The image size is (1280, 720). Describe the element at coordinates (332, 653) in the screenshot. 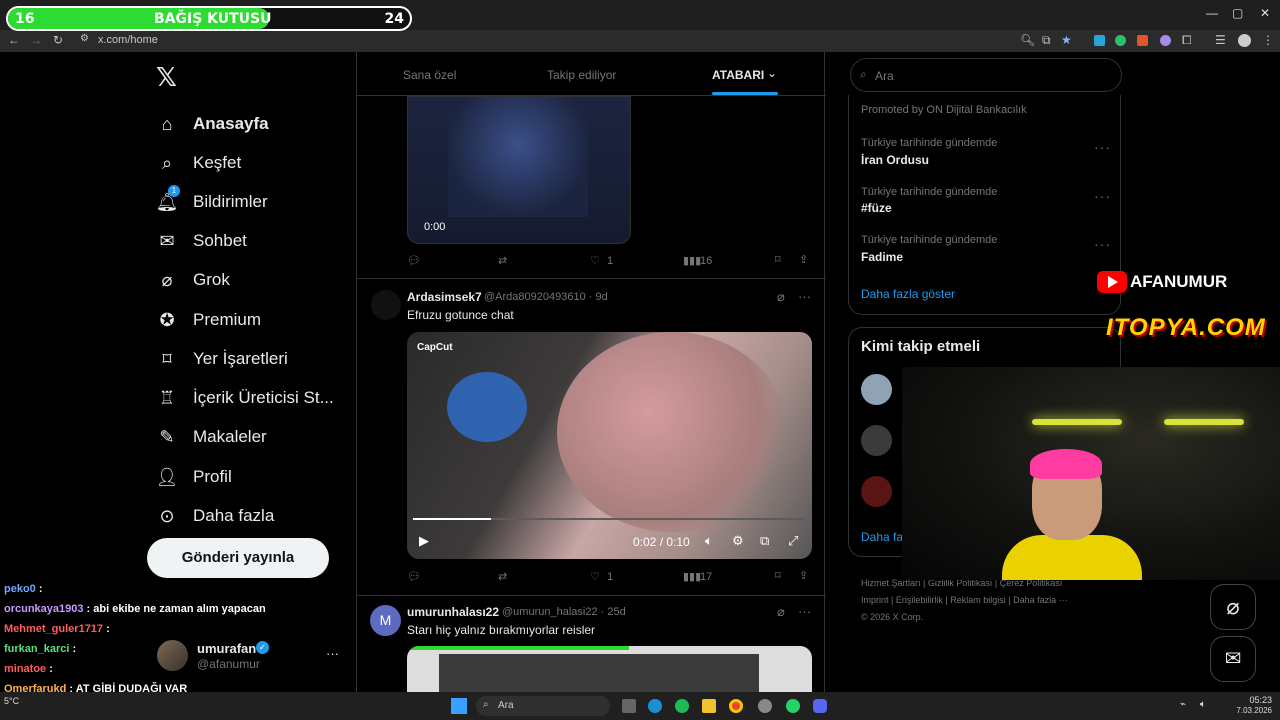

I see `account-more-icon: ···` at that location.